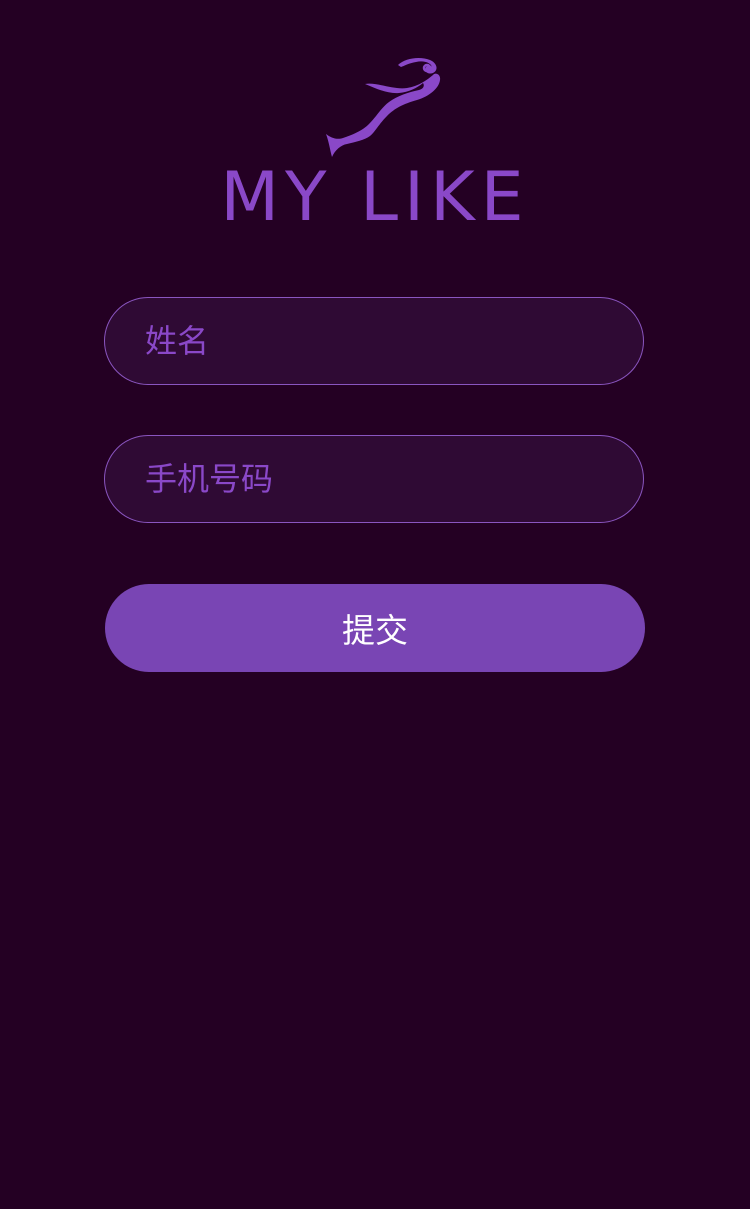  What do you see at coordinates (375, 197) in the screenshot?
I see `brand-title: MY LIKE` at bounding box center [375, 197].